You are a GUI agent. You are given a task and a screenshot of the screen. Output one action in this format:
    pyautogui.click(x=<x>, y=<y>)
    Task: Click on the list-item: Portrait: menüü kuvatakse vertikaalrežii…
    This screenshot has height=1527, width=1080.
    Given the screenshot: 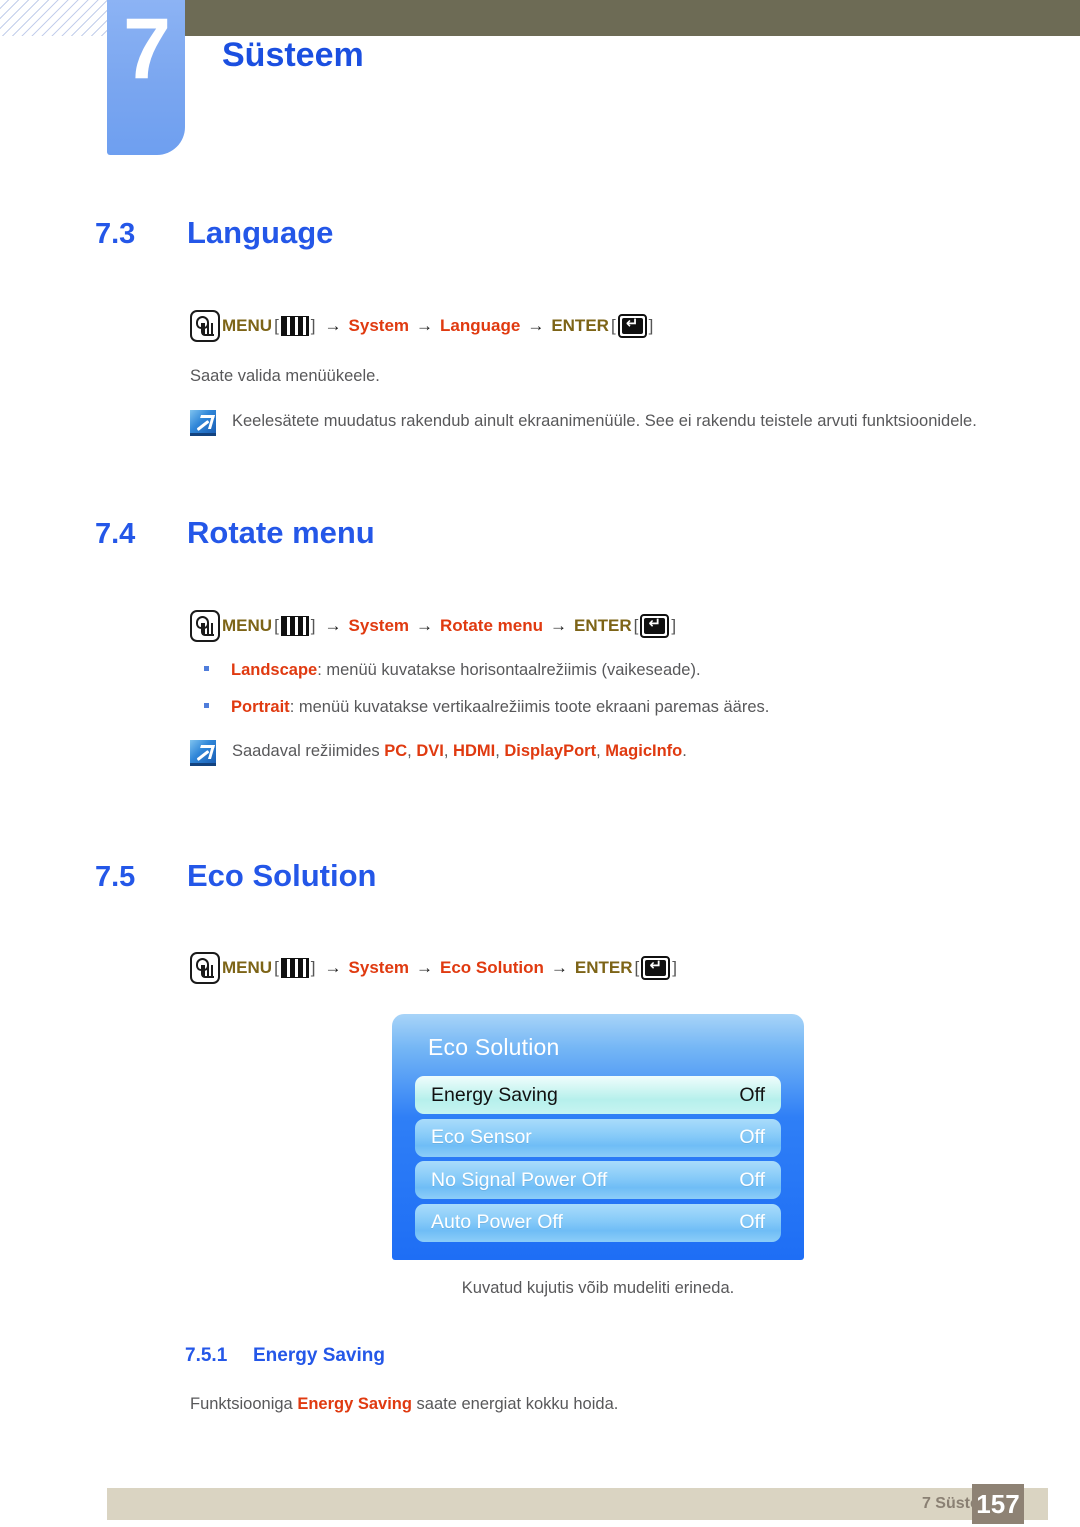 What is the action you would take?
    pyautogui.click(x=486, y=707)
    